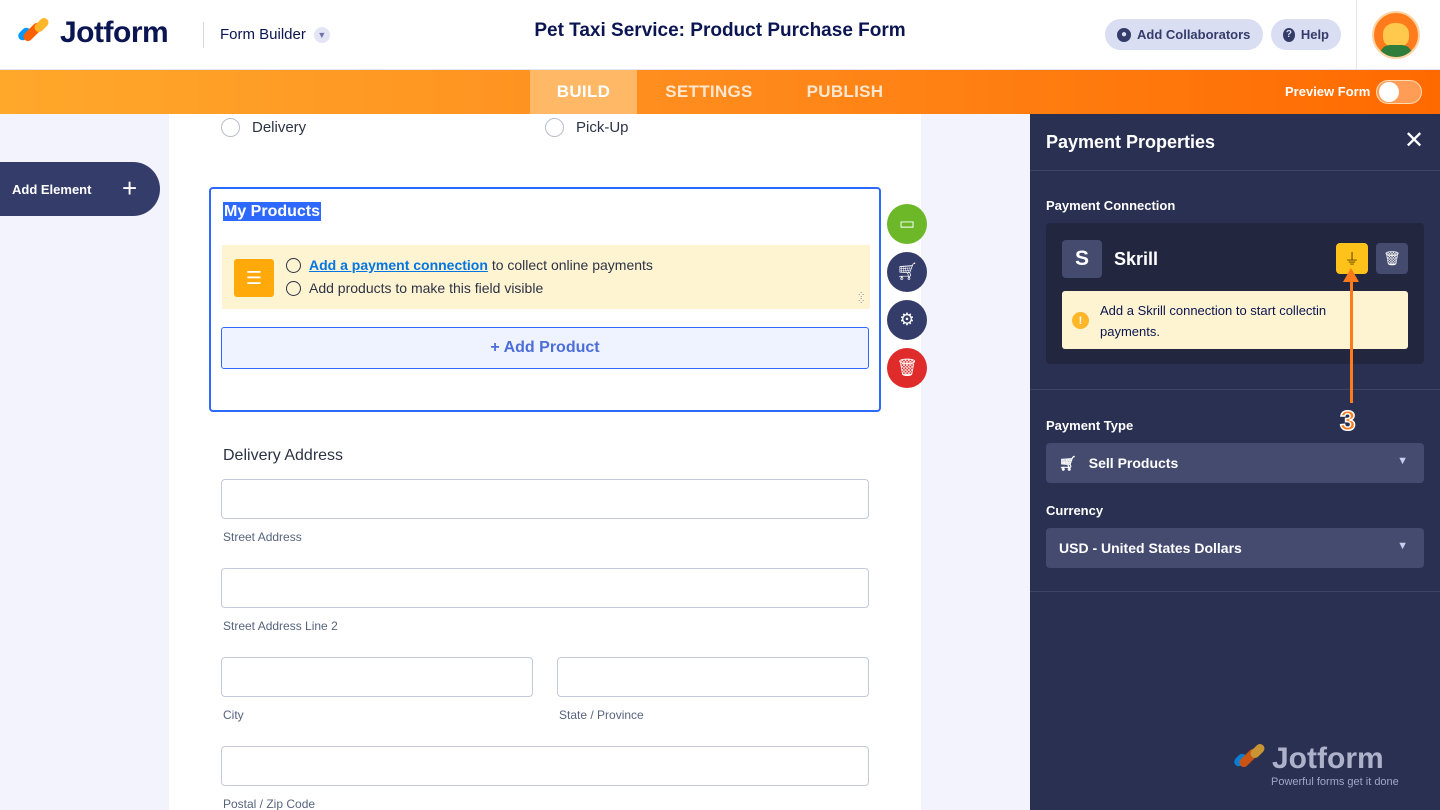 Image resolution: width=1440 pixels, height=810 pixels. What do you see at coordinates (280, 626) in the screenshot?
I see `street-address-2-sublabel: Street Address Line 2` at bounding box center [280, 626].